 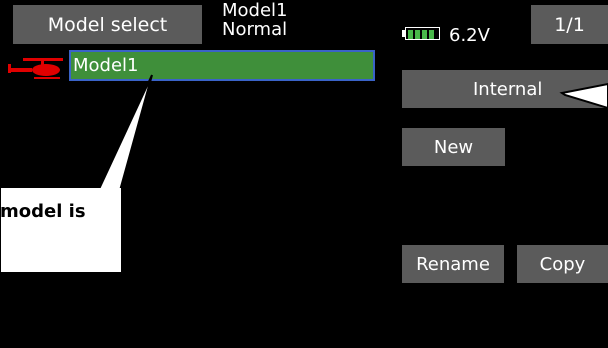 I want to click on callout-left-text: model is, so click(x=43, y=211).